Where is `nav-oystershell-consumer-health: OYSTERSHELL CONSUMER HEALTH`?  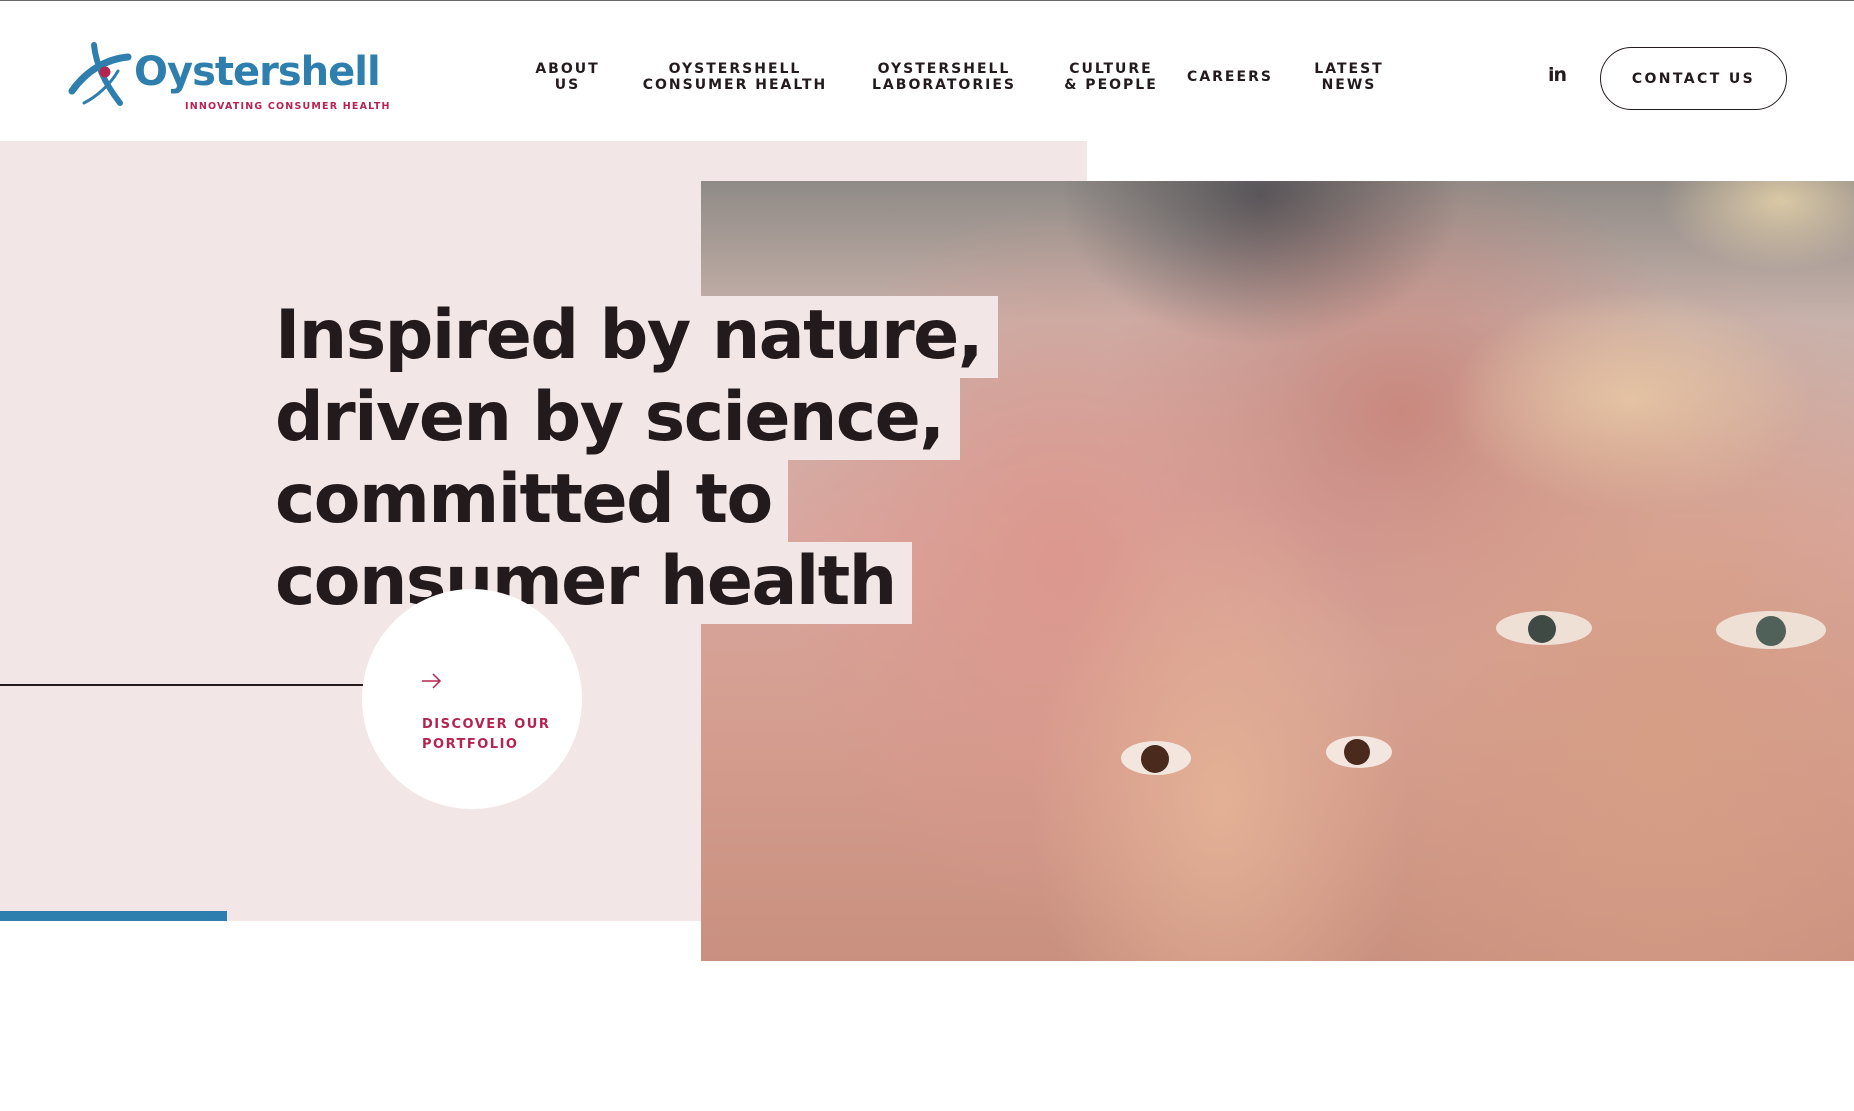
nav-oystershell-consumer-health: OYSTERSHELL CONSUMER HEALTH is located at coordinates (735, 77).